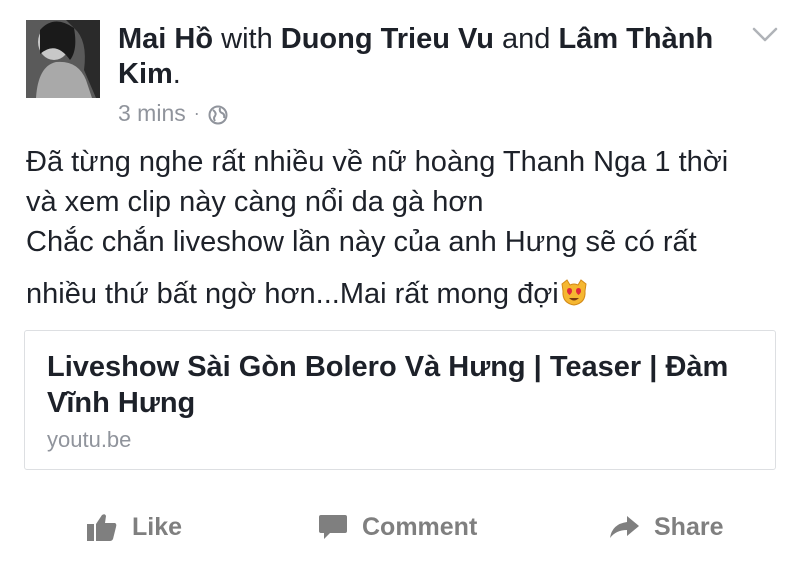 Image resolution: width=800 pixels, height=588 pixels. What do you see at coordinates (218, 114) in the screenshot?
I see `globe-icon` at bounding box center [218, 114].